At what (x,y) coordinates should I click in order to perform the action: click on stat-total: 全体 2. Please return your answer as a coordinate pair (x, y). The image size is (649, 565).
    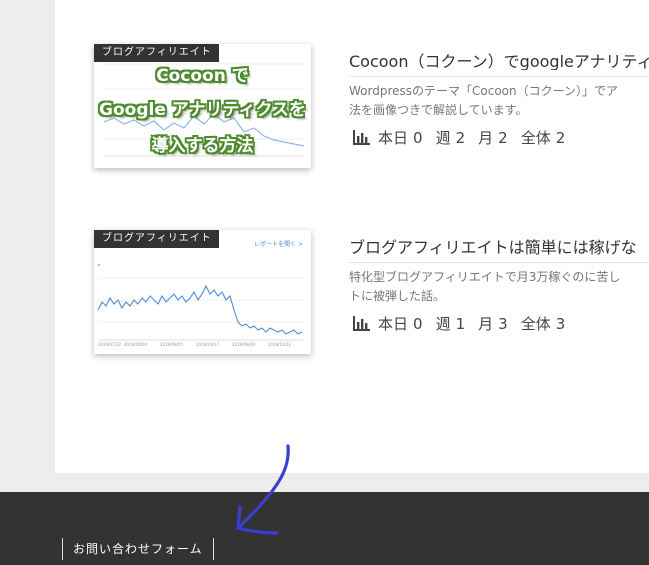
    Looking at the image, I should click on (543, 137).